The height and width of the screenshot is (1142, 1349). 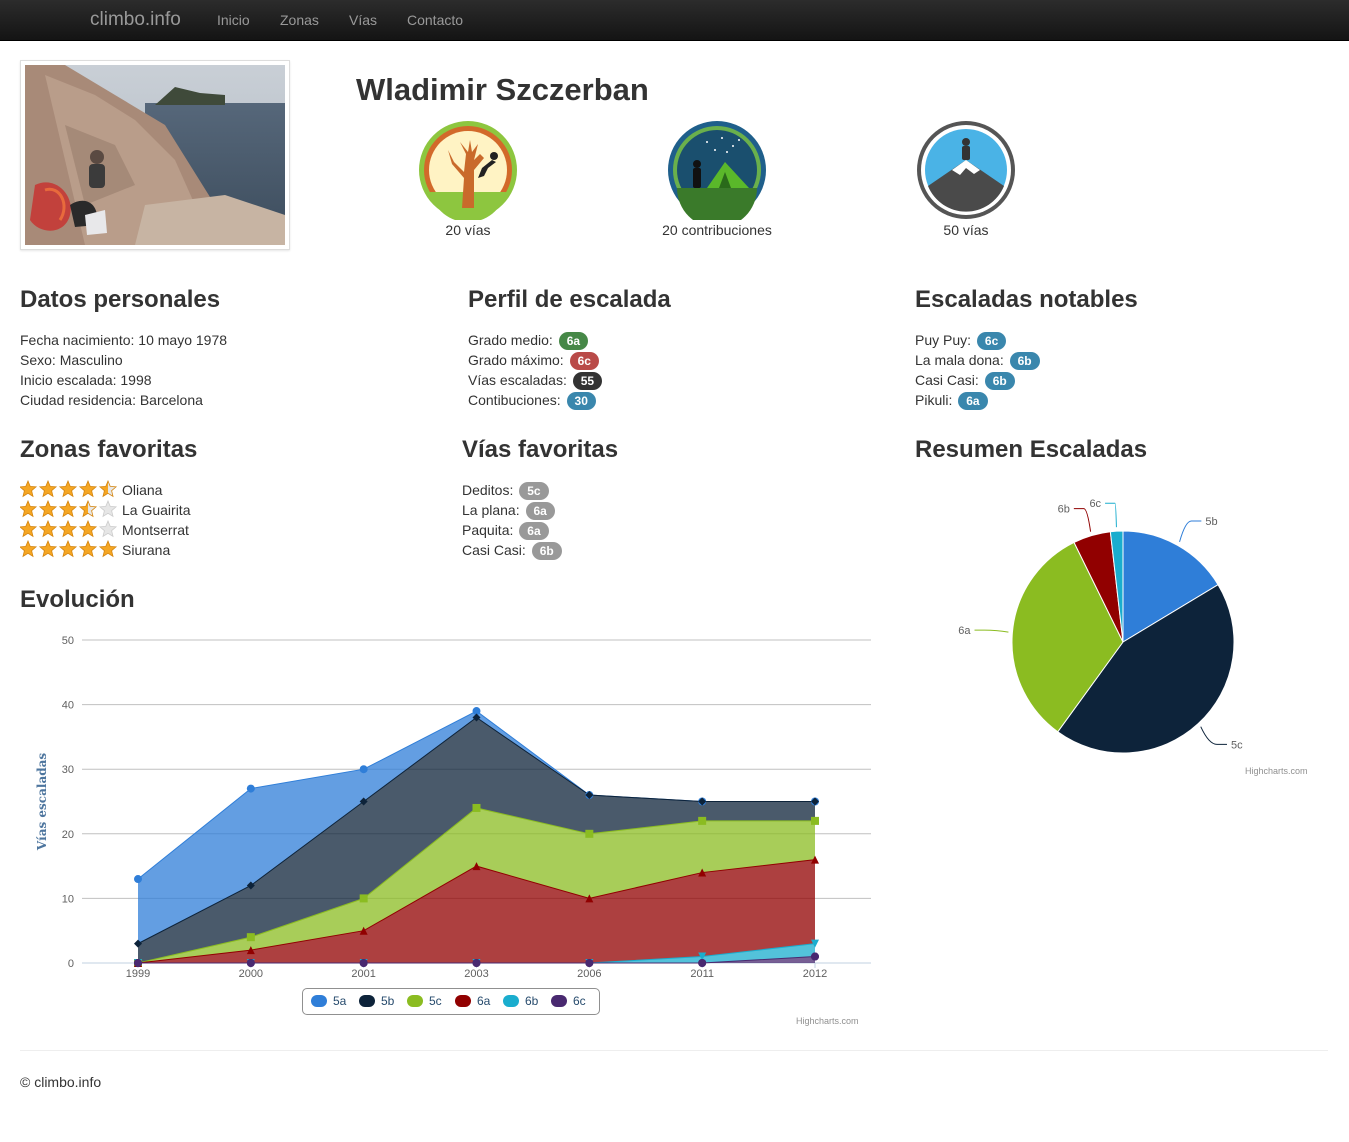 I want to click on pie-label: 5b, so click(x=1211, y=522).